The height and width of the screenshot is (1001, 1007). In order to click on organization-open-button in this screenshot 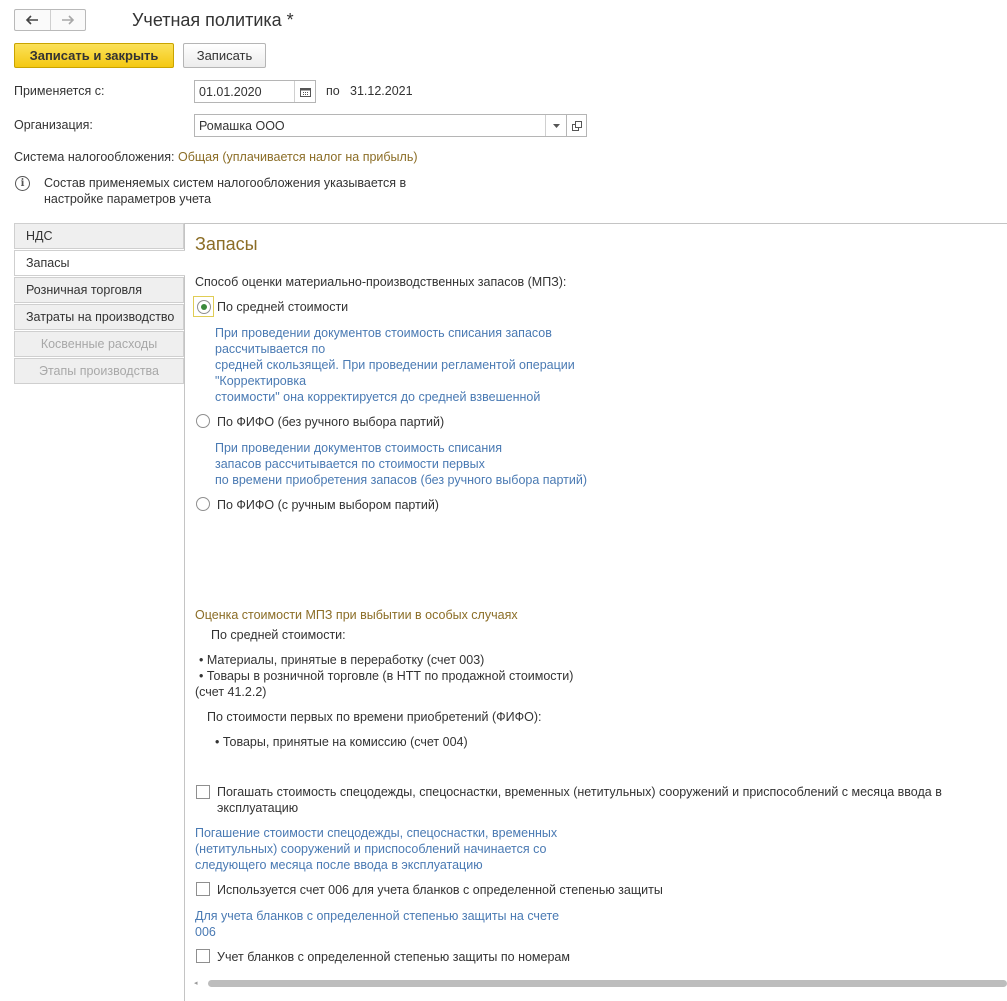, I will do `click(576, 125)`.